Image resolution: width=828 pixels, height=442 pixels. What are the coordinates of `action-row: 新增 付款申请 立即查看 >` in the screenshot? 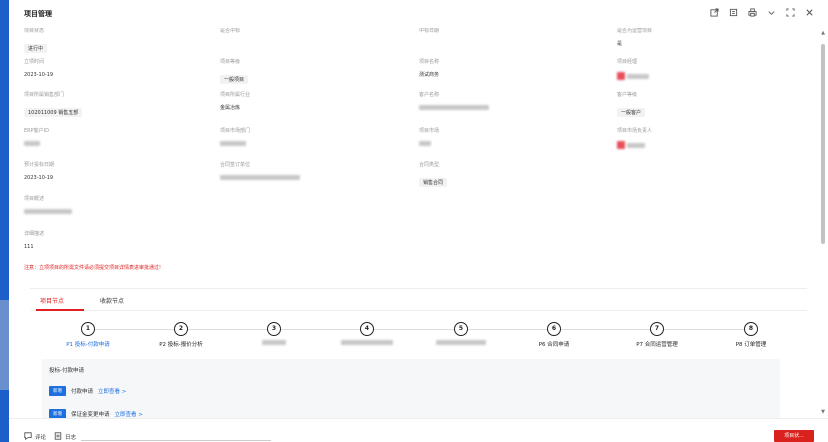 It's located at (87, 391).